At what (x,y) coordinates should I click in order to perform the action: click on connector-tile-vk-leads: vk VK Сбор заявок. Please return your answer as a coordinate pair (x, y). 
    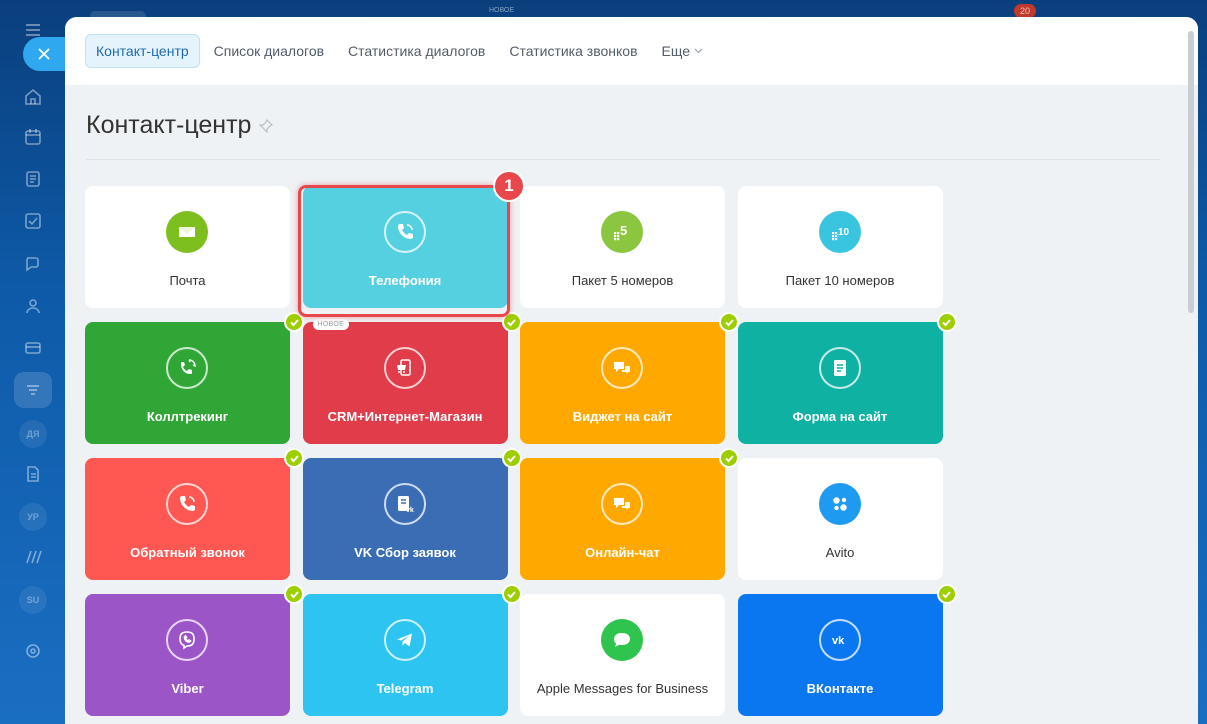
    Looking at the image, I should click on (412, 514).